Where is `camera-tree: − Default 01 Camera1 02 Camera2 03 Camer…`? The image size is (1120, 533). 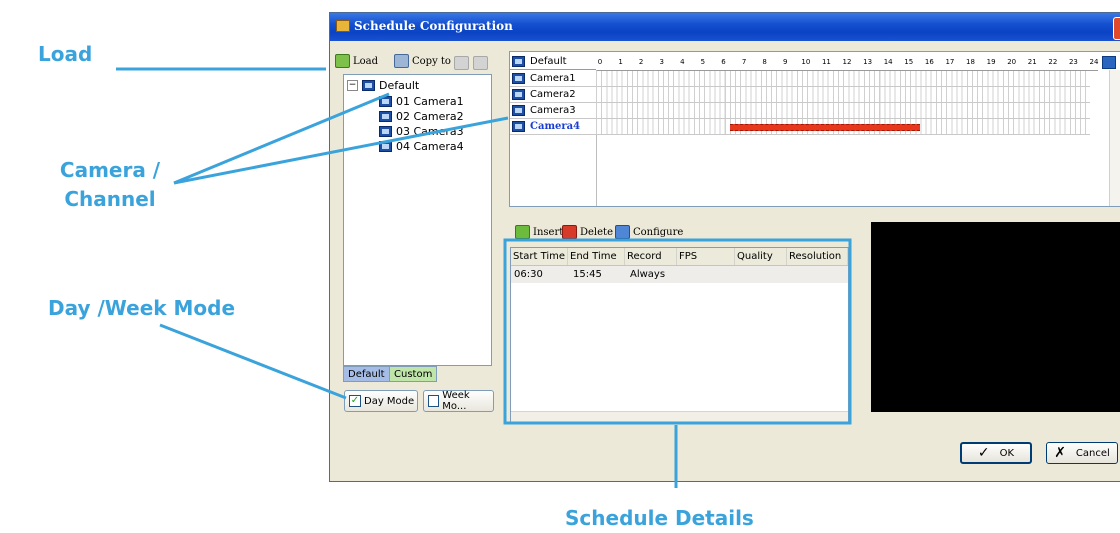
camera-tree: − Default 01 Camera1 02 Camera2 03 Camer… is located at coordinates (417, 220).